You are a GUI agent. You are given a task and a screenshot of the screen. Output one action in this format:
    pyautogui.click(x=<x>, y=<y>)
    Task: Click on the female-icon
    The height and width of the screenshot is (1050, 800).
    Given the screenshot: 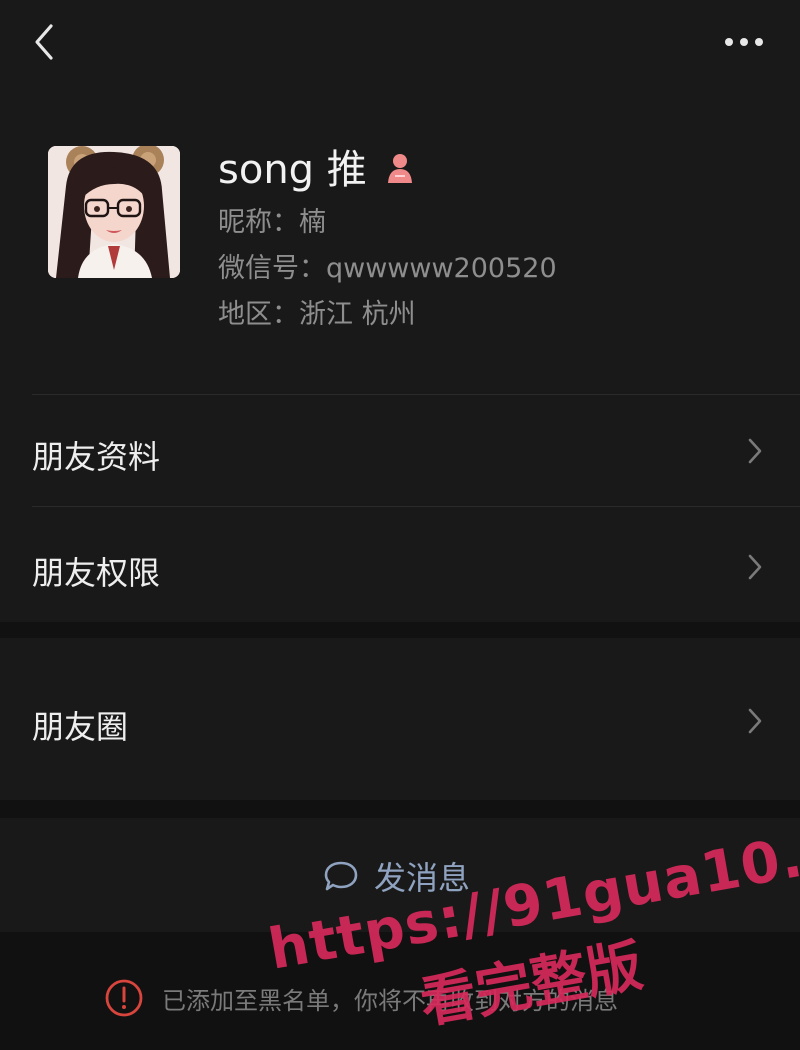 What is the action you would take?
    pyautogui.click(x=400, y=166)
    